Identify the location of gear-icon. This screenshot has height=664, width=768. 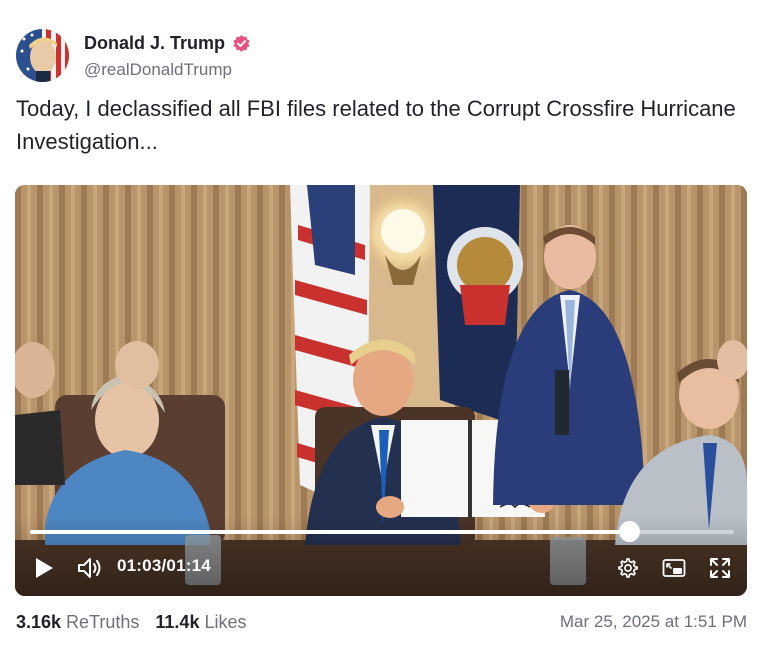
(628, 568).